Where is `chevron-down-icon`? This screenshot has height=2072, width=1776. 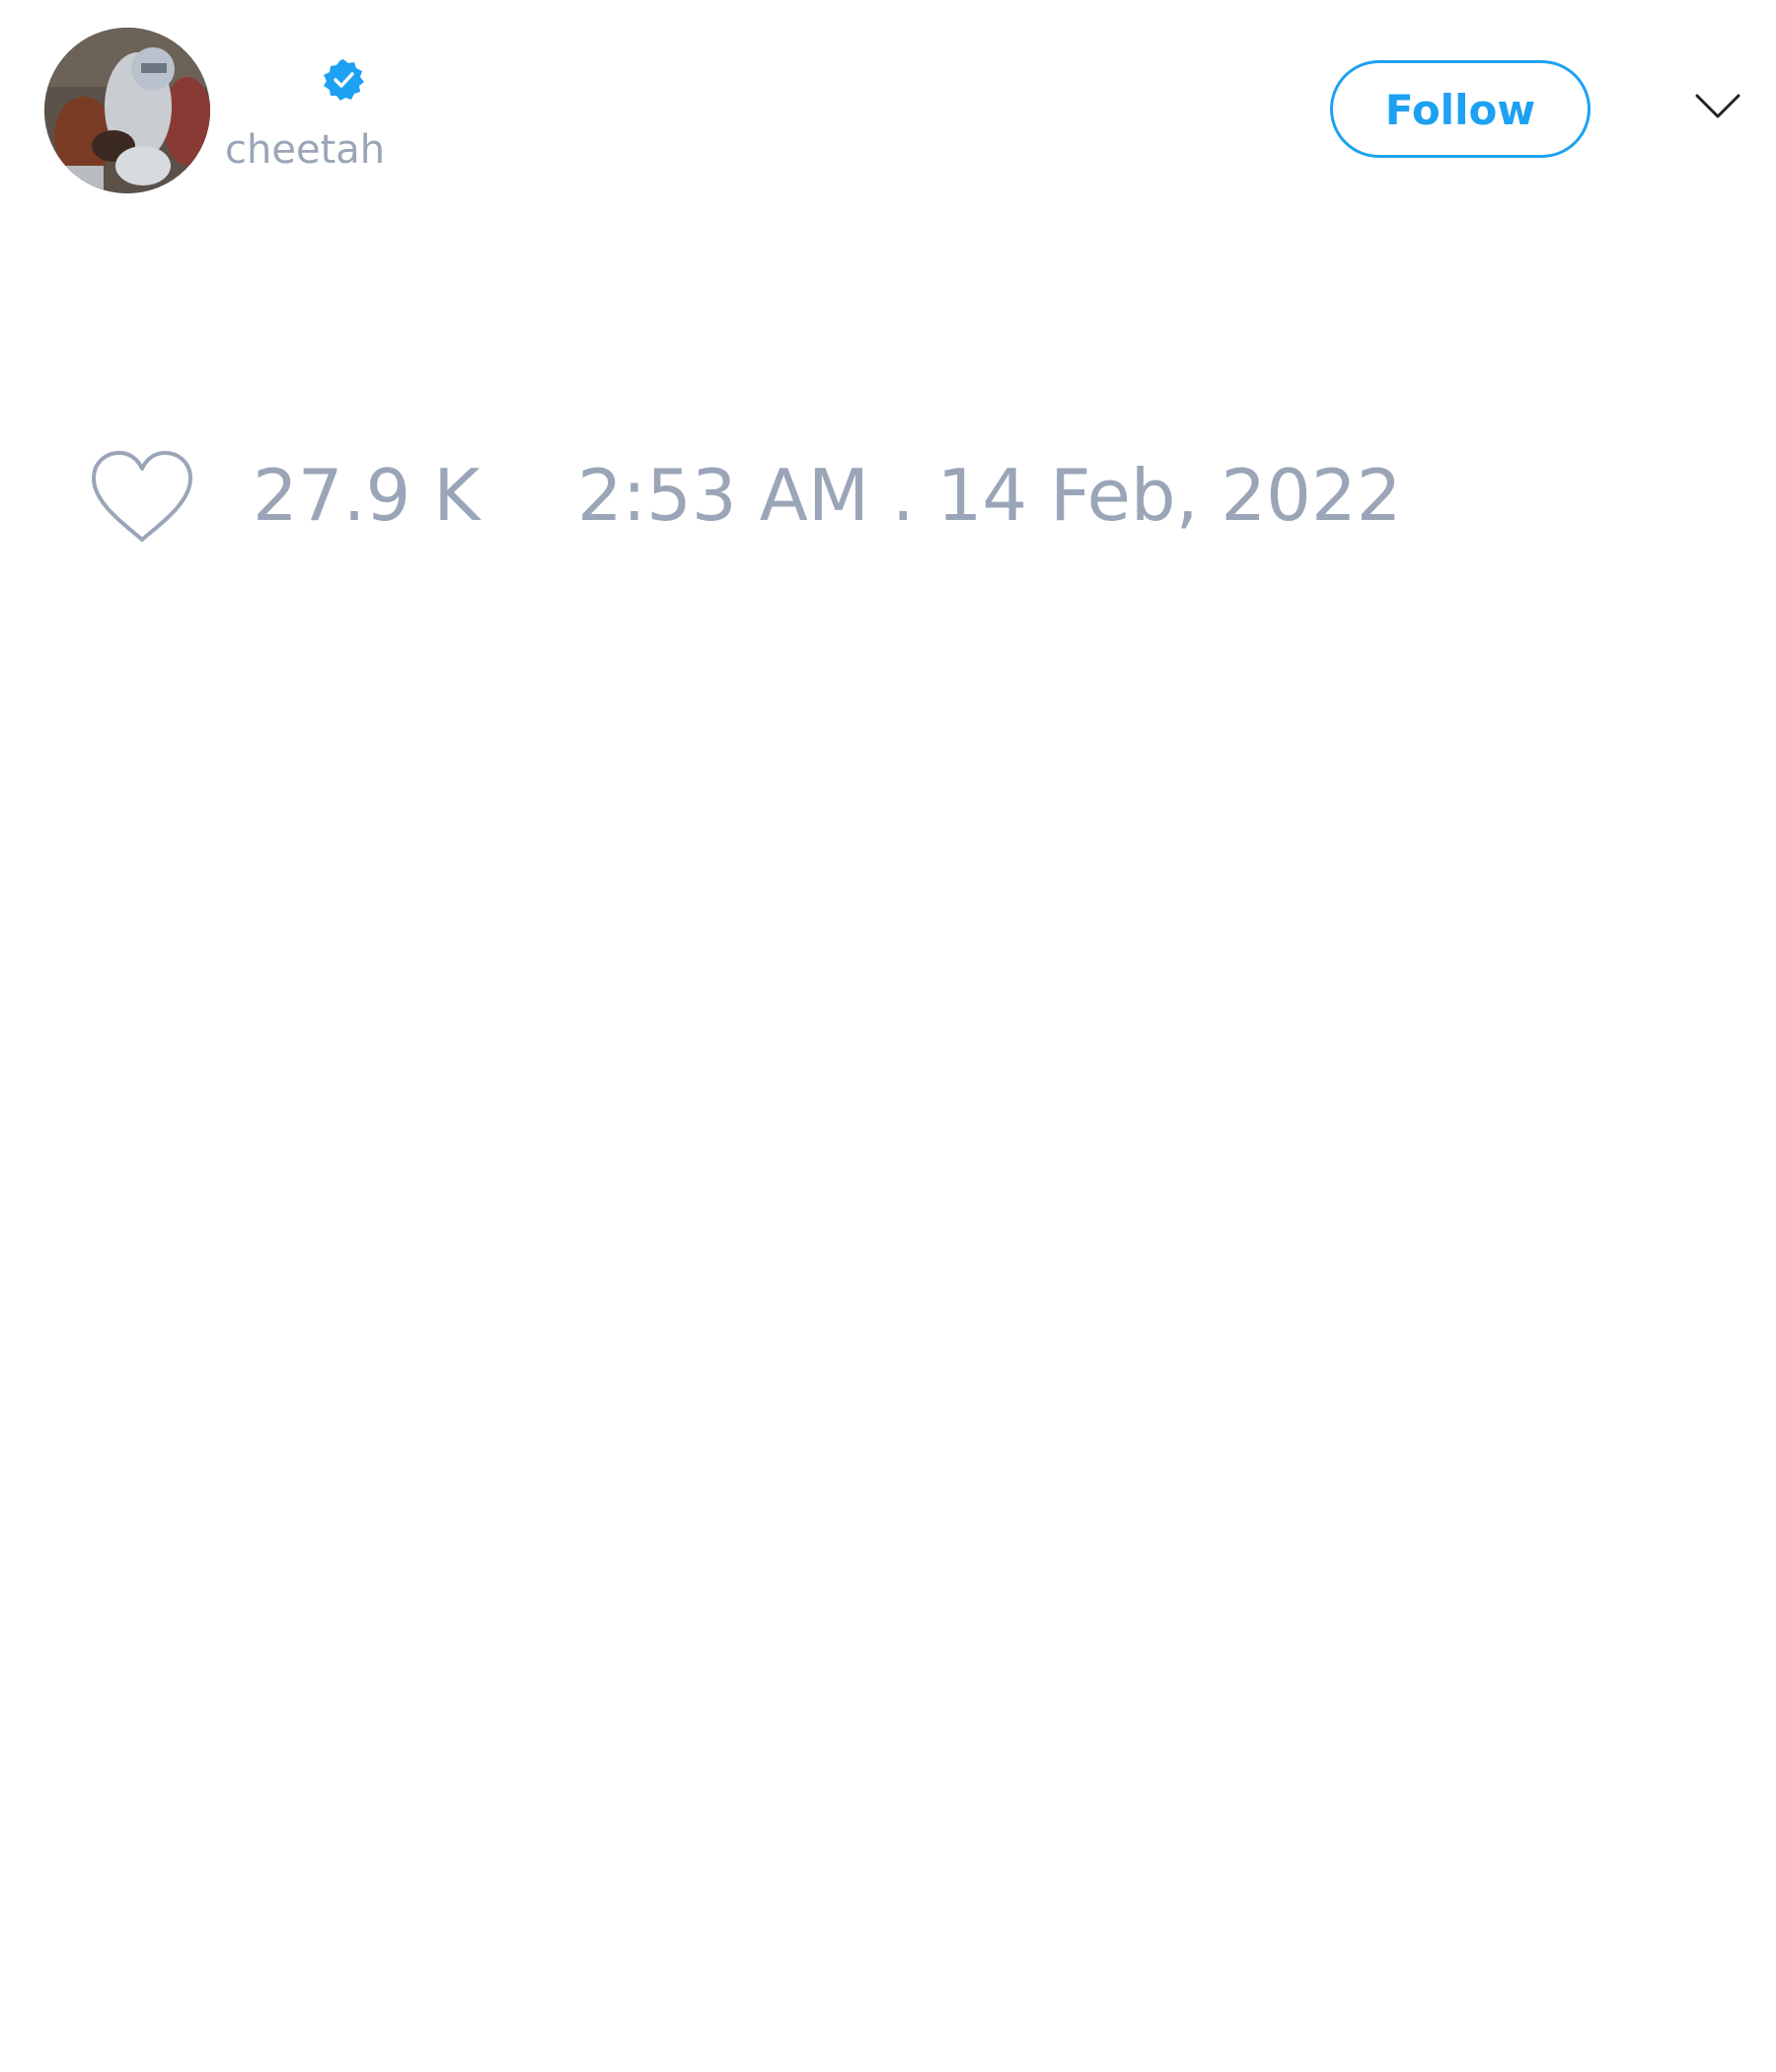 chevron-down-icon is located at coordinates (1718, 106).